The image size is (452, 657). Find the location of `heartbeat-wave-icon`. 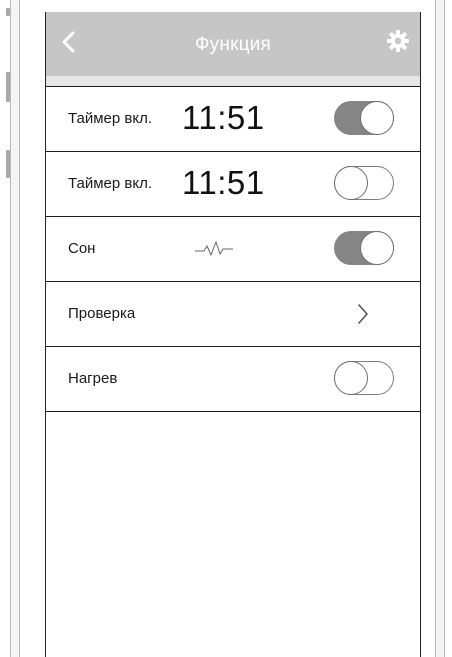

heartbeat-wave-icon is located at coordinates (214, 248).